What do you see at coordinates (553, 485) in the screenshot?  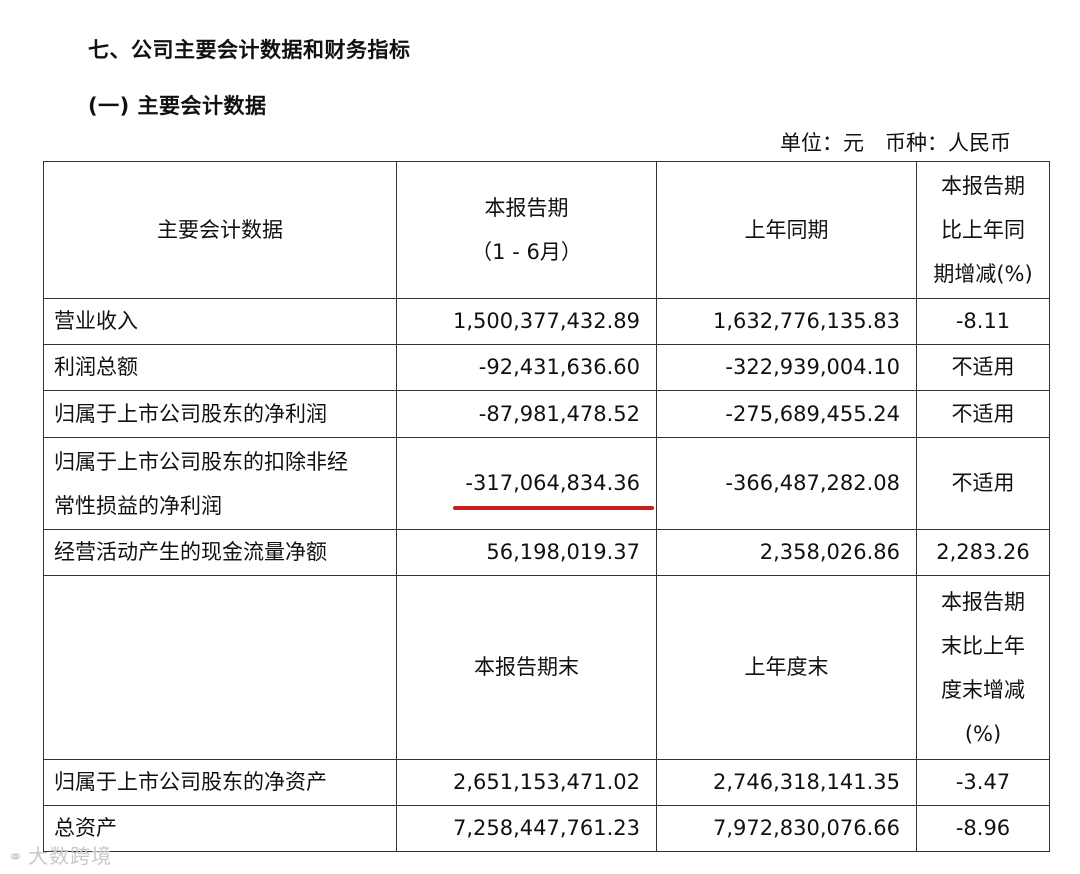 I see `highlighted-adjusted-net-profit: -317,064,834.36` at bounding box center [553, 485].